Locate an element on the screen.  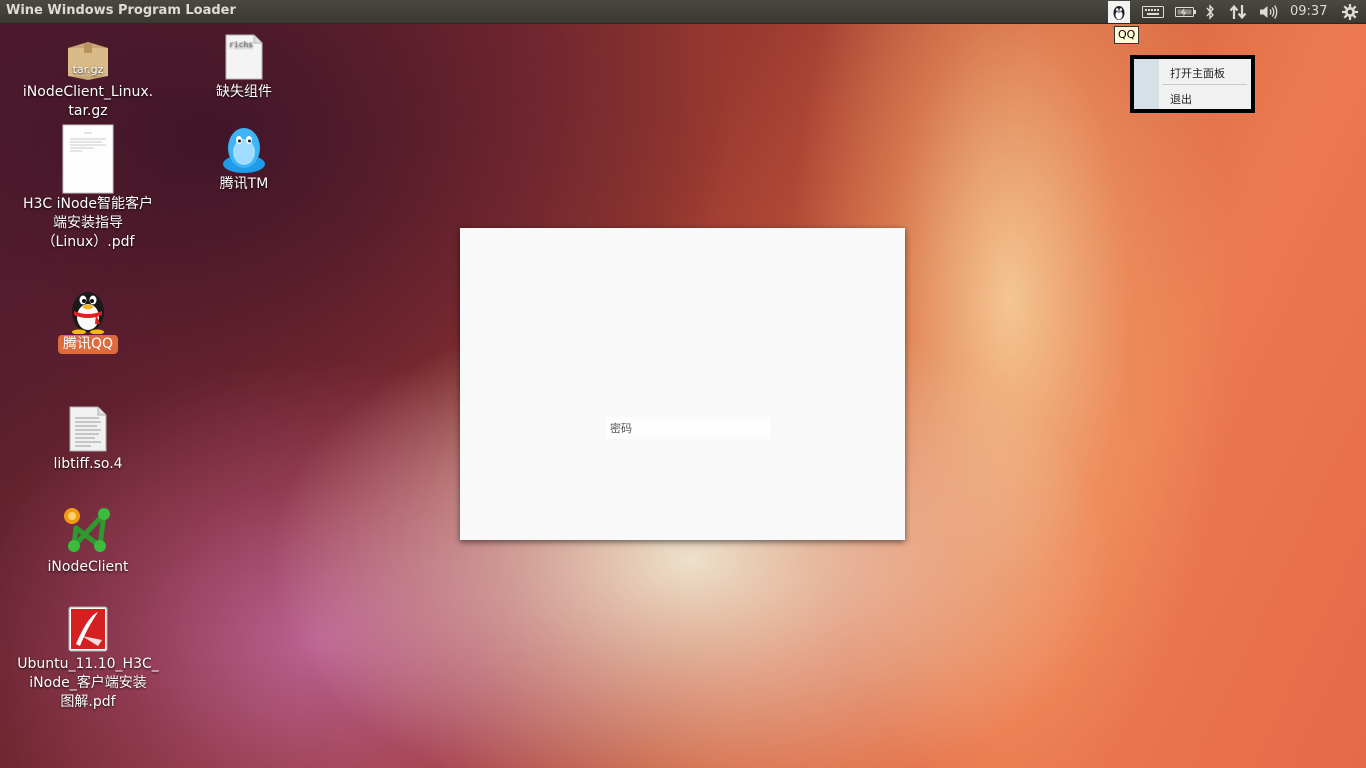
desktop-icon-tencent-qq: 腾讯QQ is located at coordinates (88, 320).